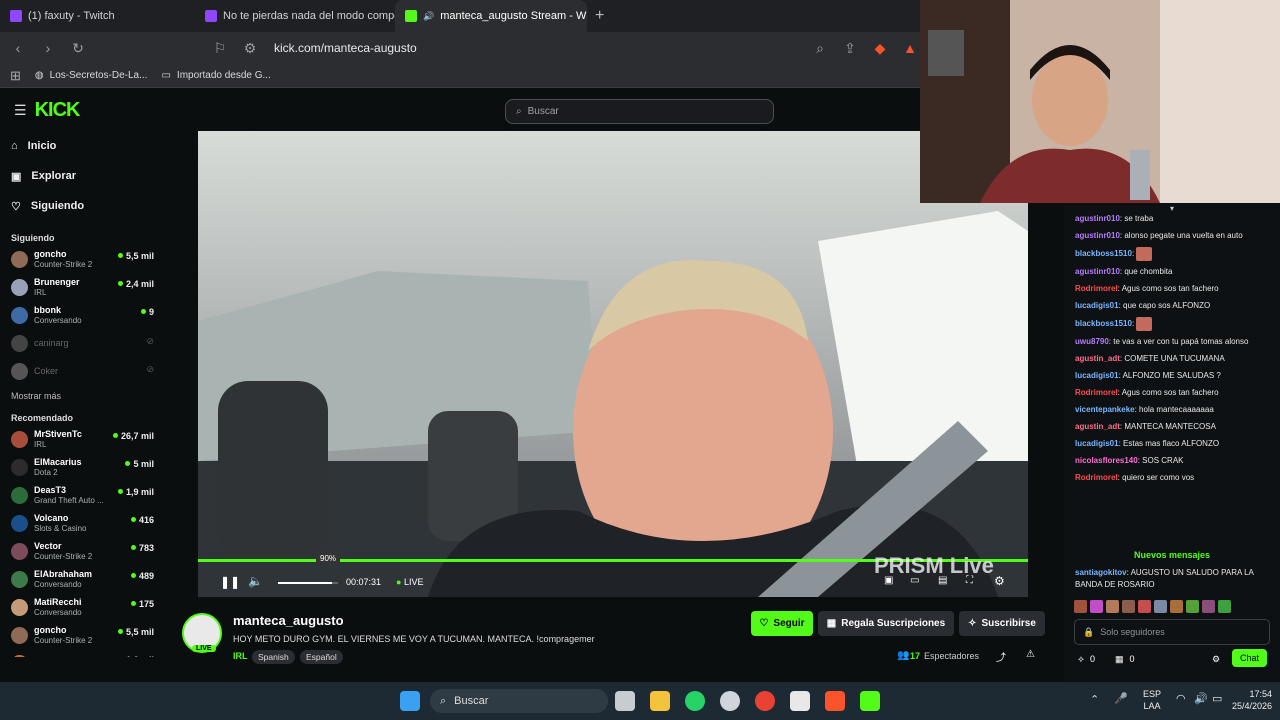 This screenshot has height=720, width=1280. I want to click on recommended-channel-item: goncho Counter-Strike 2 5,5 mil, so click(82, 635).